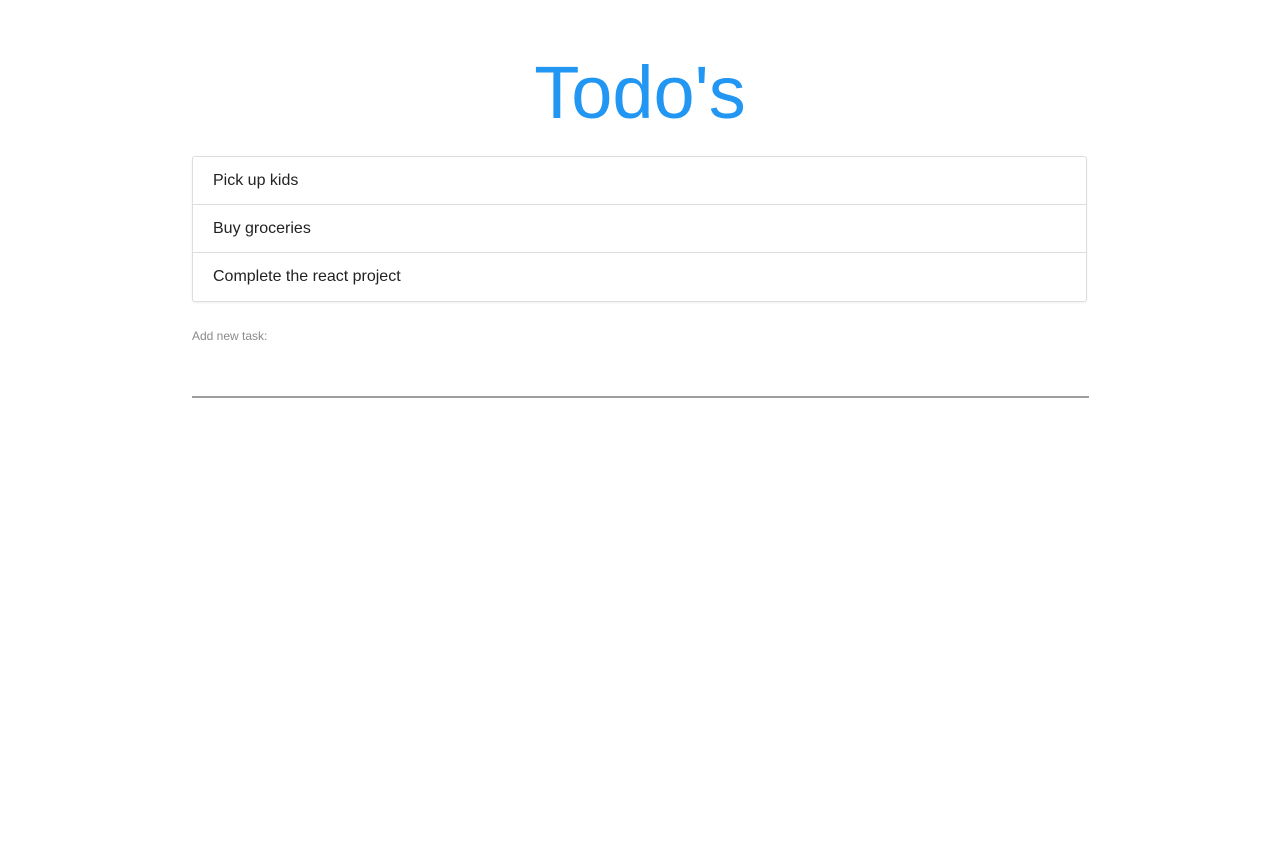 This screenshot has width=1280, height=853. I want to click on todo-item: Buy groceries, so click(639, 229).